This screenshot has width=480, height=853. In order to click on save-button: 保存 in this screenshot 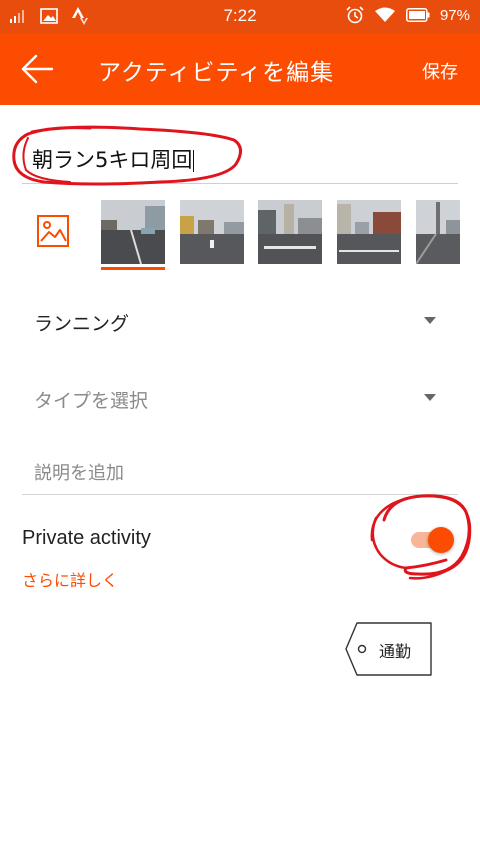, I will do `click(440, 71)`.